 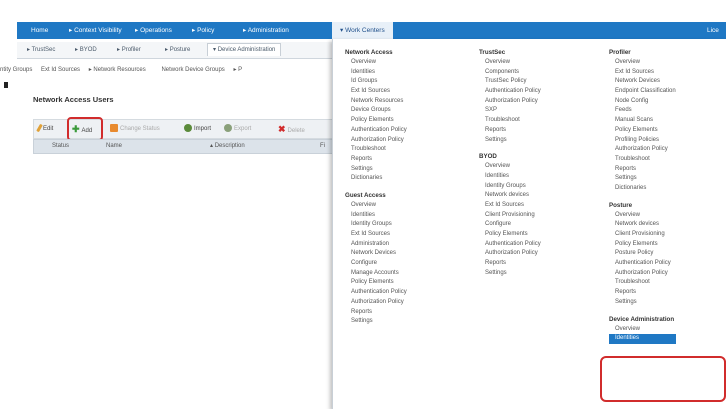 What do you see at coordinates (510, 102) in the screenshot?
I see `menu-item-trustsec-authorization-policy: Authorization Policy` at bounding box center [510, 102].